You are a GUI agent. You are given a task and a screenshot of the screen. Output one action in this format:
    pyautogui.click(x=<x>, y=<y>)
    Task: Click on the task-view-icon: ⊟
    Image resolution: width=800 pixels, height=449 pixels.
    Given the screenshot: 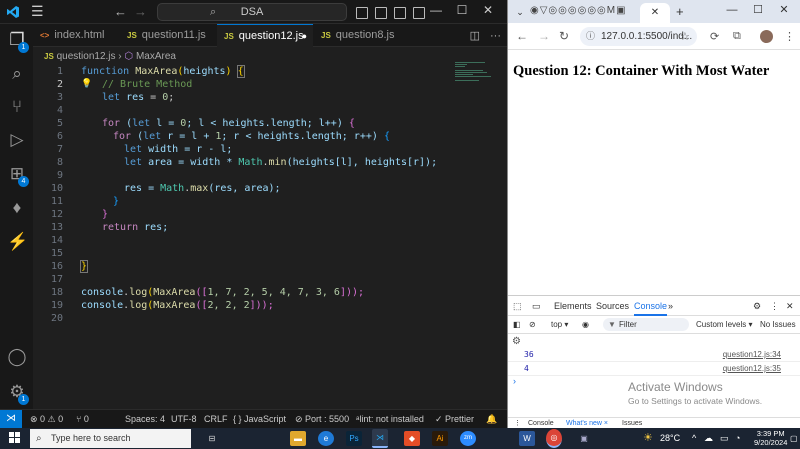 What is the action you would take?
    pyautogui.click(x=212, y=438)
    